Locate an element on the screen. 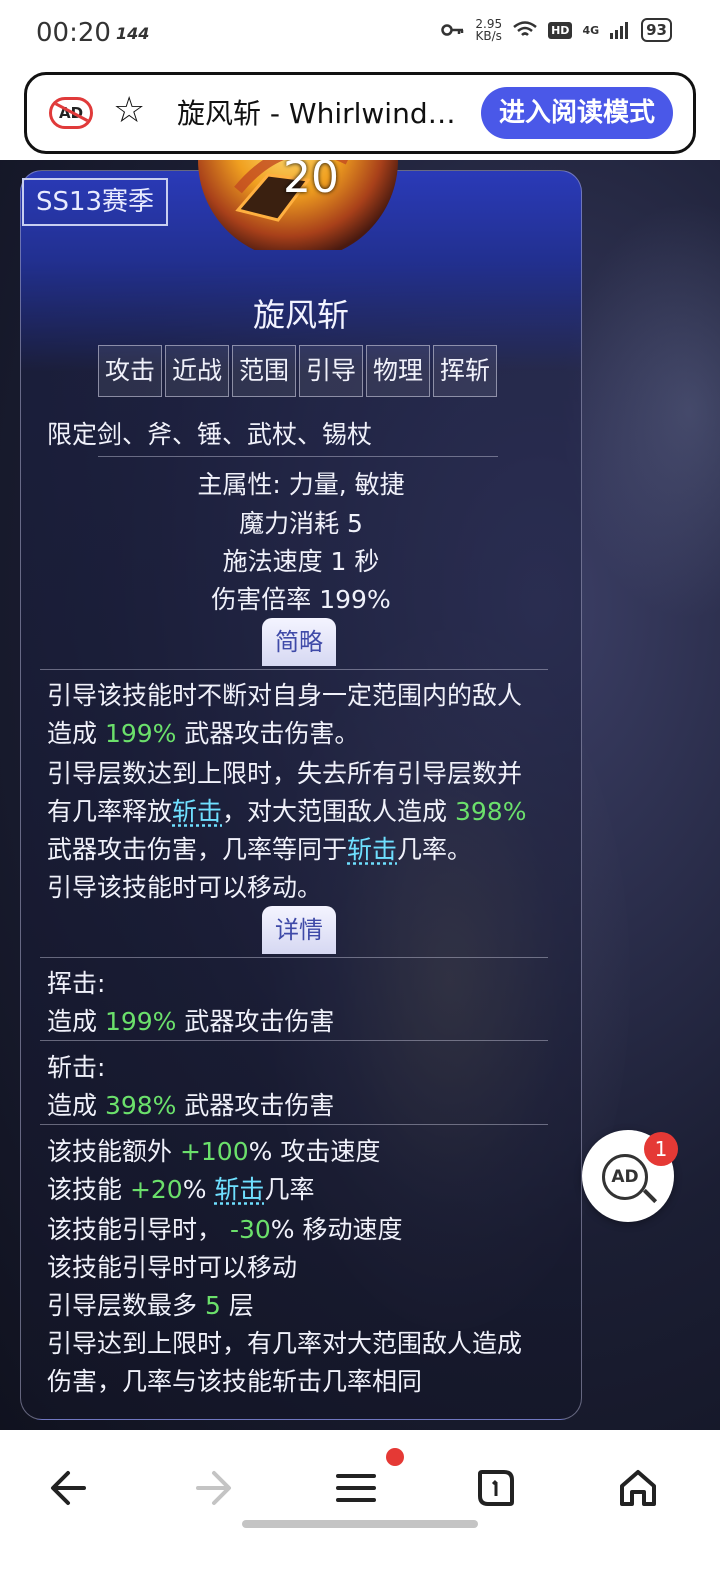 This screenshot has width=720, height=1592. page-title: 旋风斩 - Whirlwind - 流放之路 is located at coordinates (319, 114).